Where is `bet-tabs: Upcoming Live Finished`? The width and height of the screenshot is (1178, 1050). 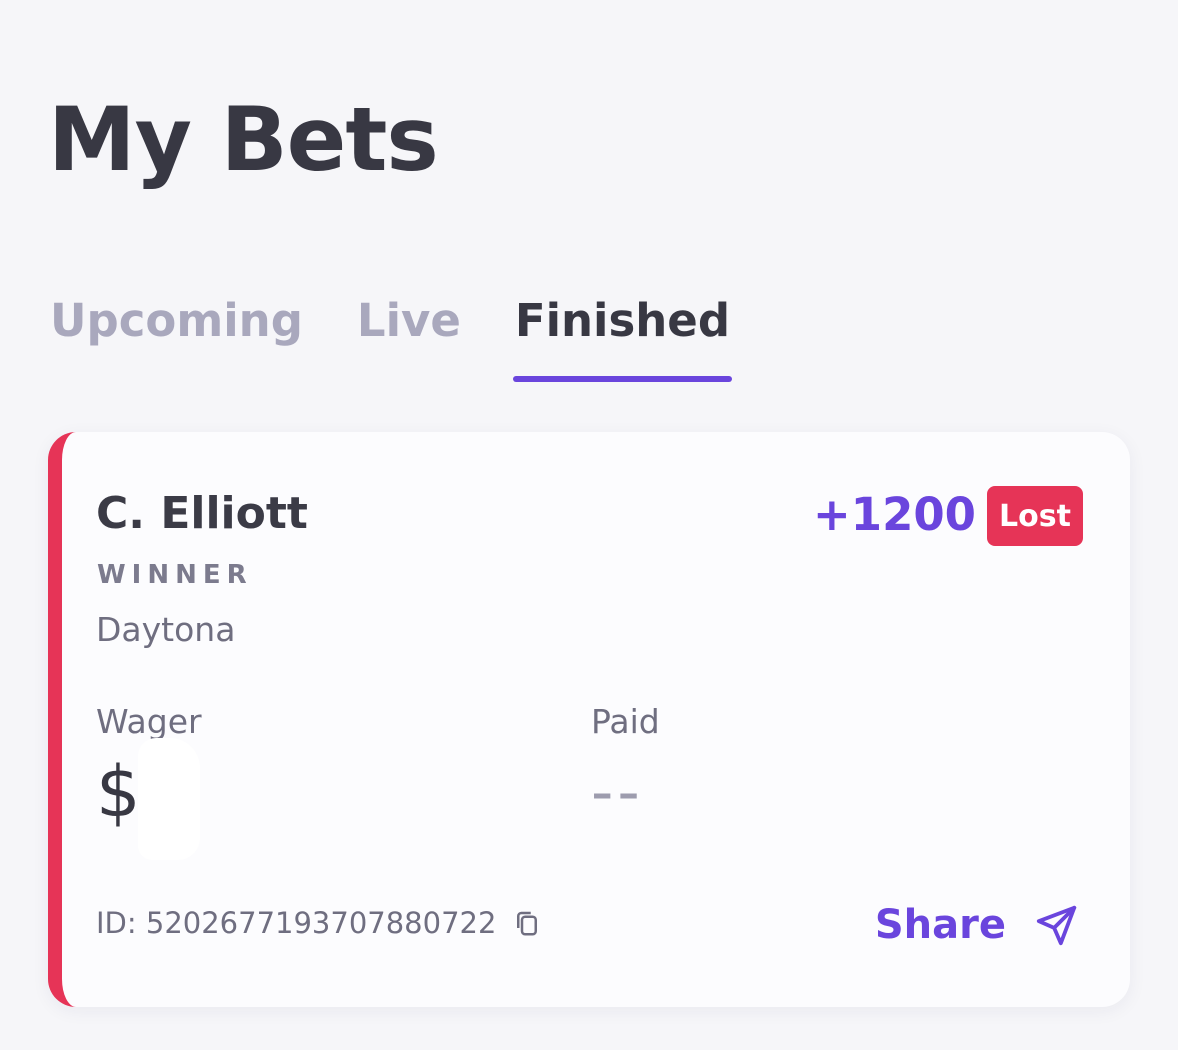 bet-tabs: Upcoming Live Finished is located at coordinates (390, 338).